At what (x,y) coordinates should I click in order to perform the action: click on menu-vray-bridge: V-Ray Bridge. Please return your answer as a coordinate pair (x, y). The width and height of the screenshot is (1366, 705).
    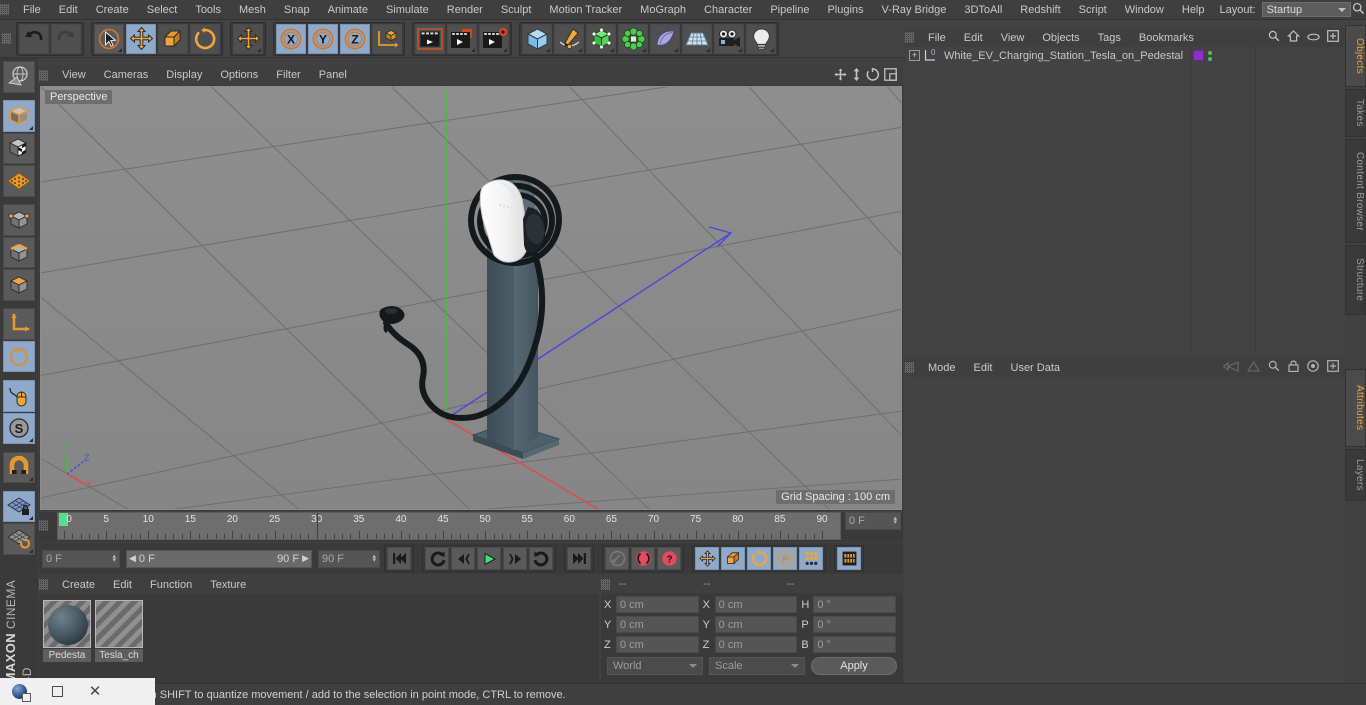
    Looking at the image, I should click on (914, 10).